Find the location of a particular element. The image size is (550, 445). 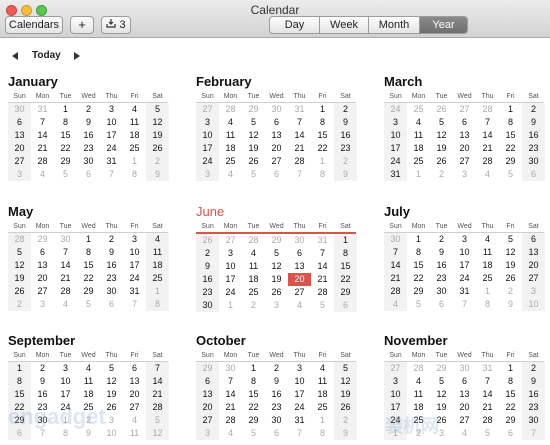

day-cell: 15 is located at coordinates (19, 394).